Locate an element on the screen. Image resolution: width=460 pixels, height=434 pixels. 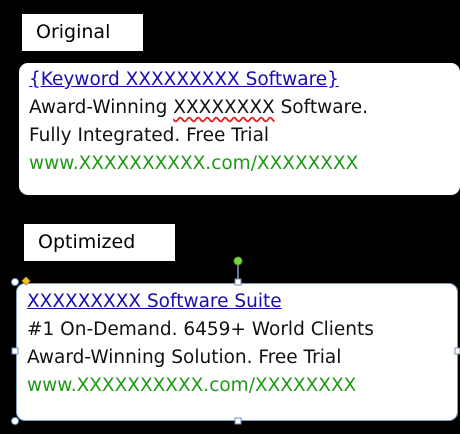
optimized-ad-display-url: www.XXXXXXXXXX.com/XXXXXXXX is located at coordinates (192, 385).